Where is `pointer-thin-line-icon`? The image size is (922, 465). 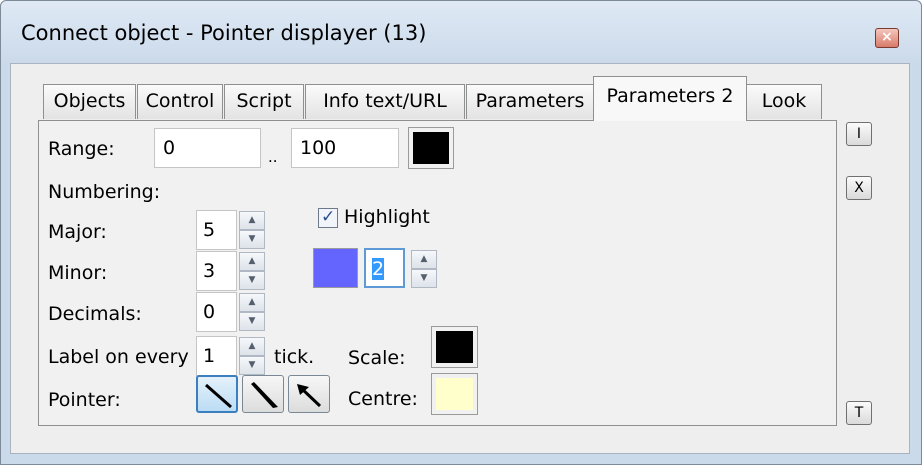
pointer-thin-line-icon is located at coordinates (218, 396).